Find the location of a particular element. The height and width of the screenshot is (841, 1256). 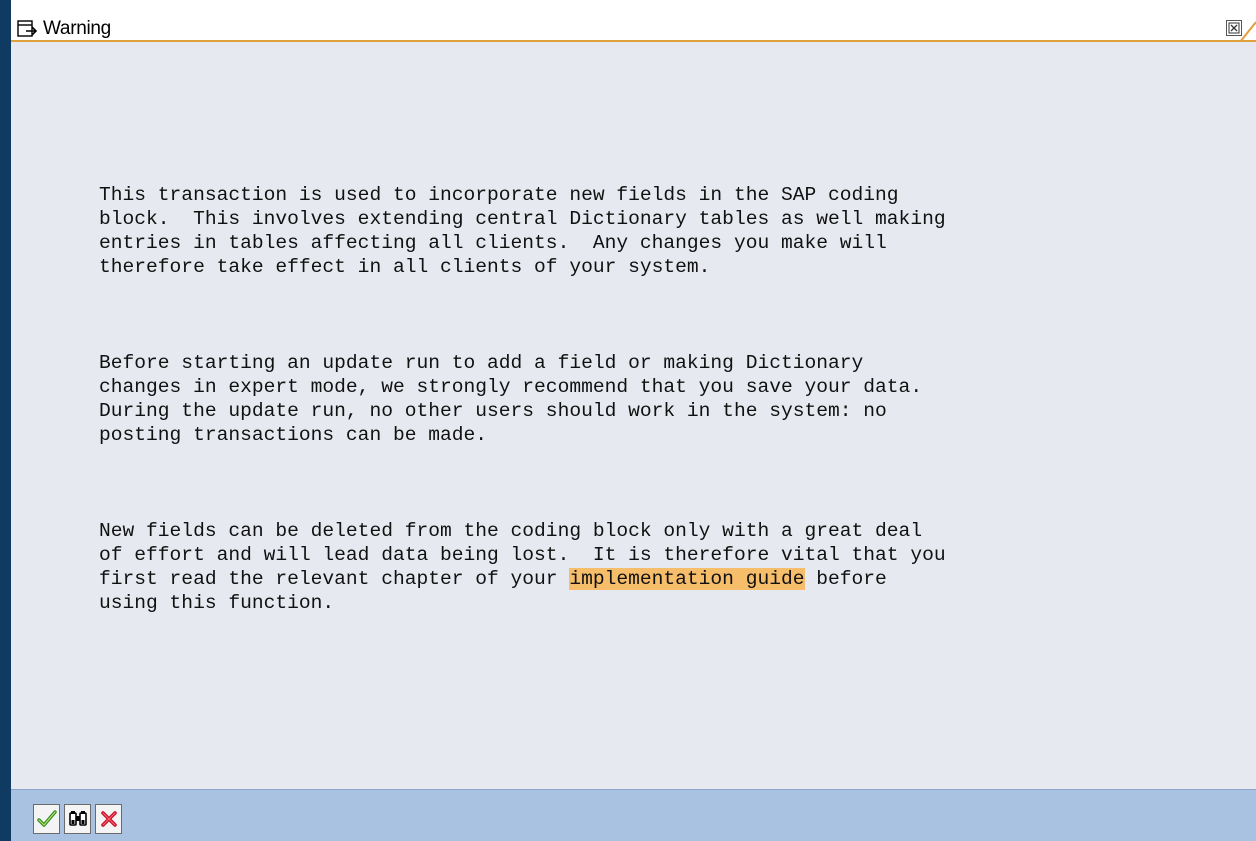

window-title: Warning is located at coordinates (77, 28).